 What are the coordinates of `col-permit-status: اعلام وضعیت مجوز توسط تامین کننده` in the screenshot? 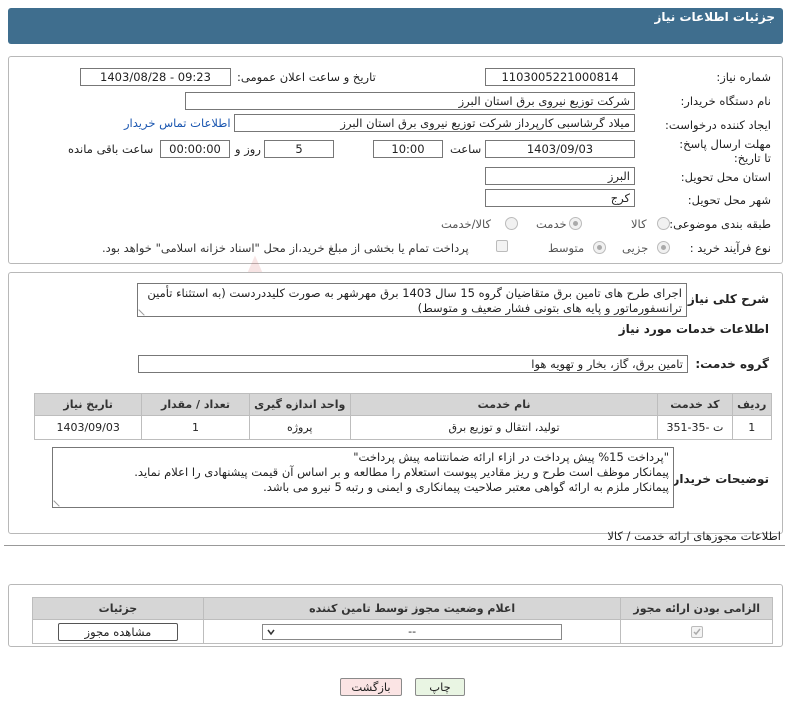 It's located at (412, 608).